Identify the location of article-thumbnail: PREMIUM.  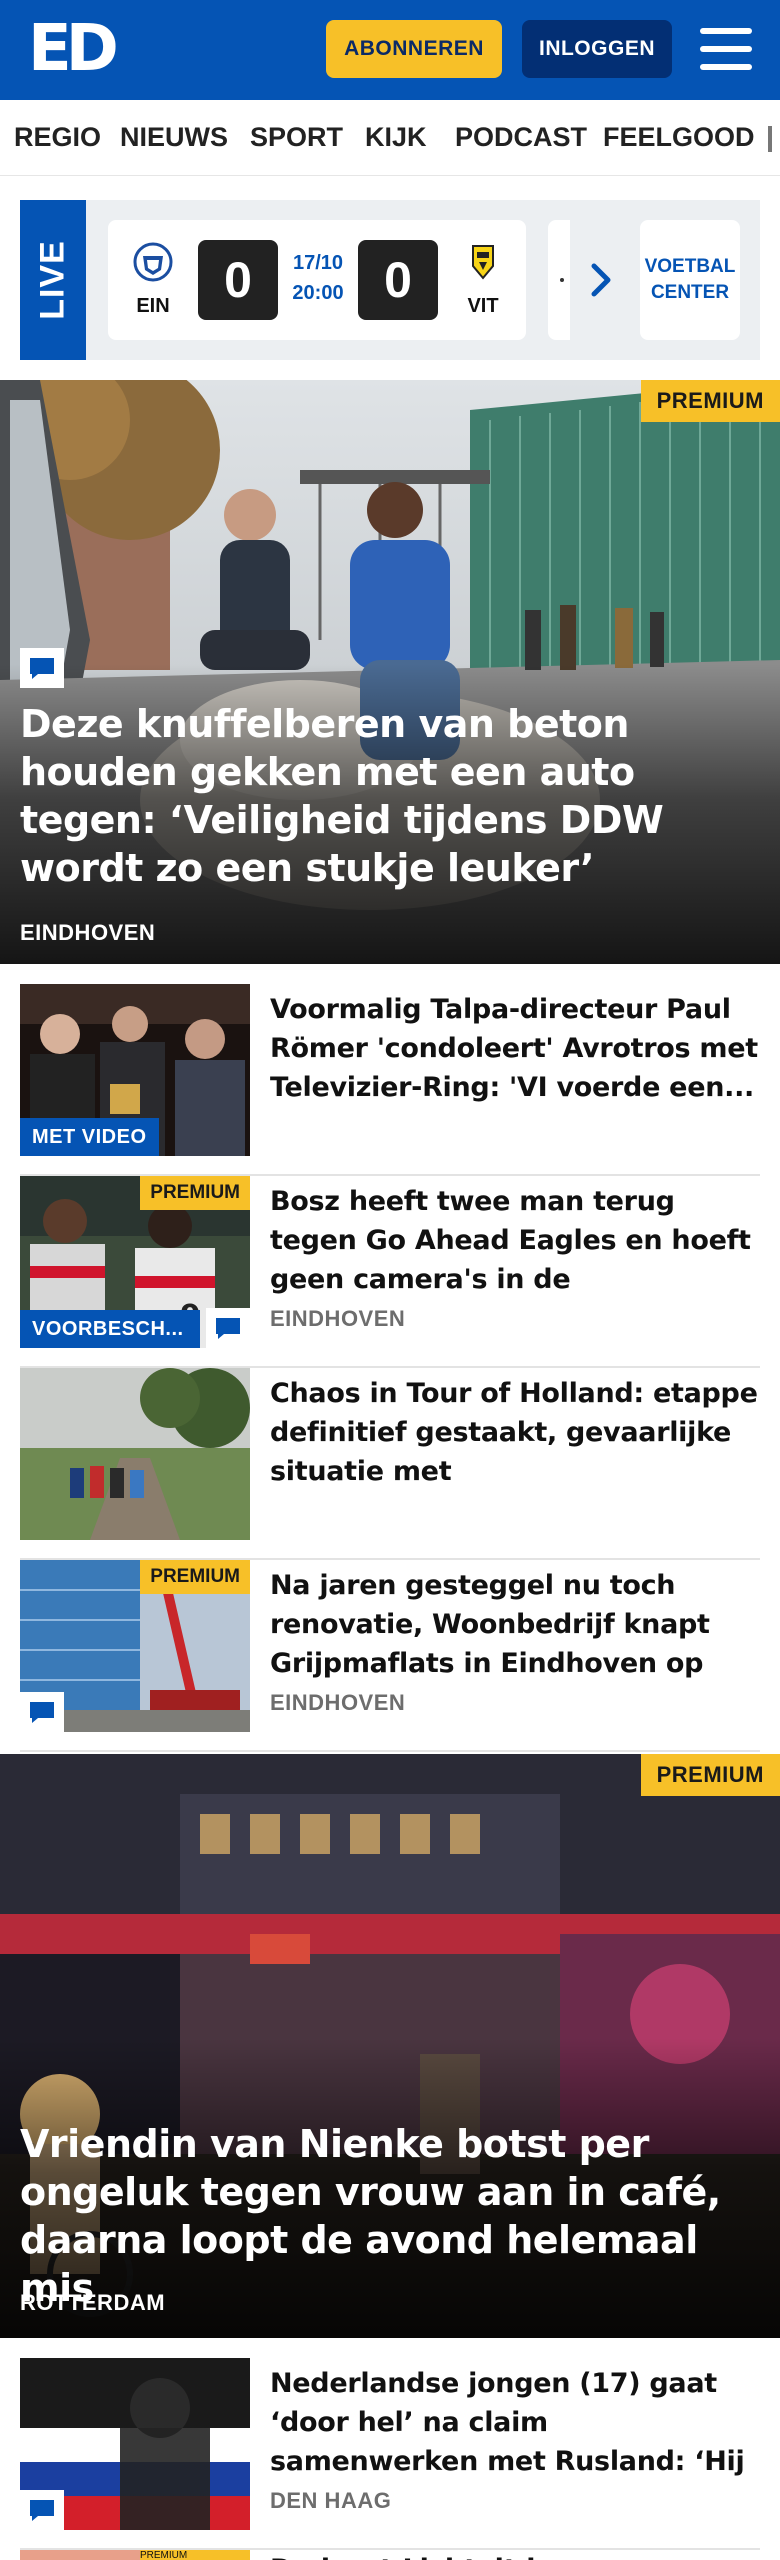
(135, 1646).